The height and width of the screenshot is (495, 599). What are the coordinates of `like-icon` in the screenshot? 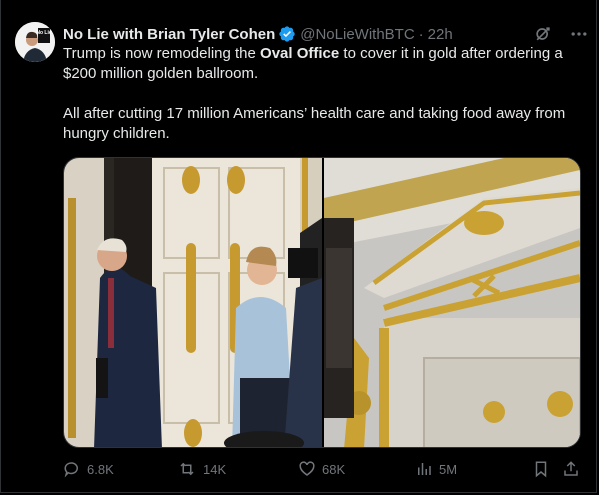 It's located at (307, 468).